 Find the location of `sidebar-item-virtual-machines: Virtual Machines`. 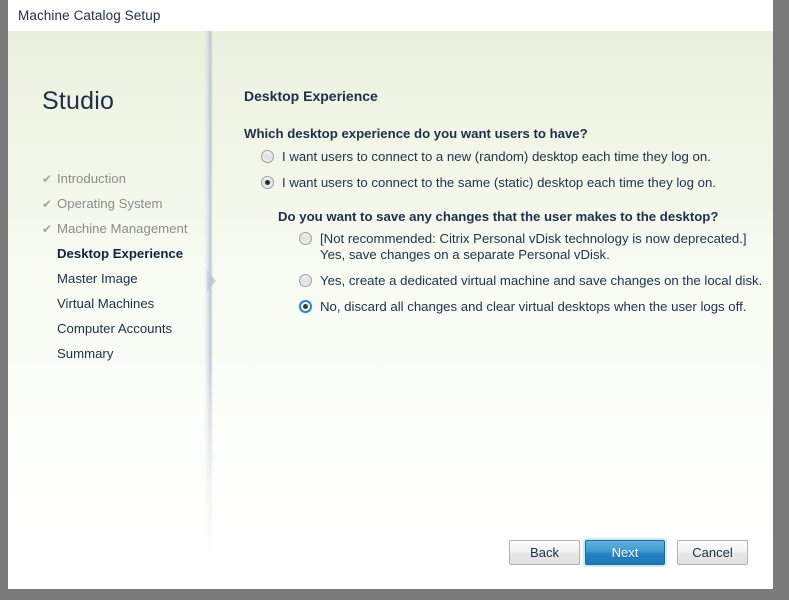

sidebar-item-virtual-machines: Virtual Machines is located at coordinates (127, 303).